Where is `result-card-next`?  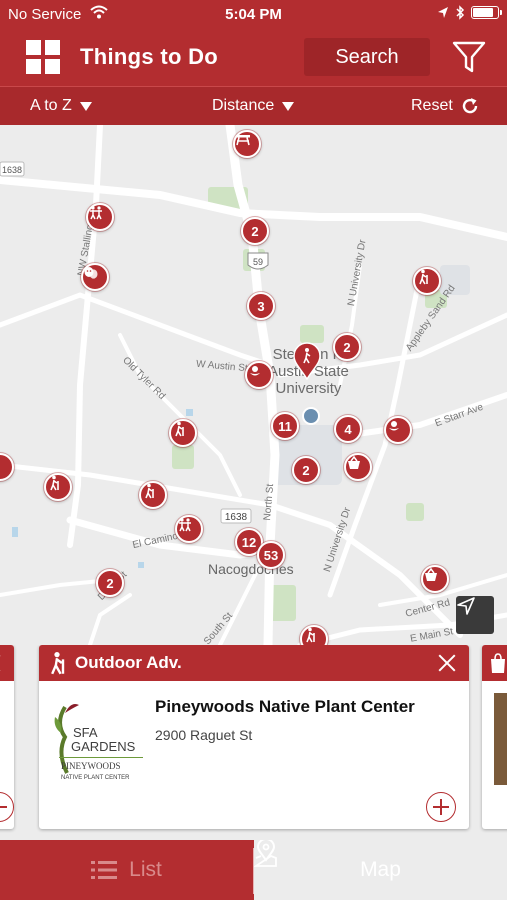 result-card-next is located at coordinates (494, 737).